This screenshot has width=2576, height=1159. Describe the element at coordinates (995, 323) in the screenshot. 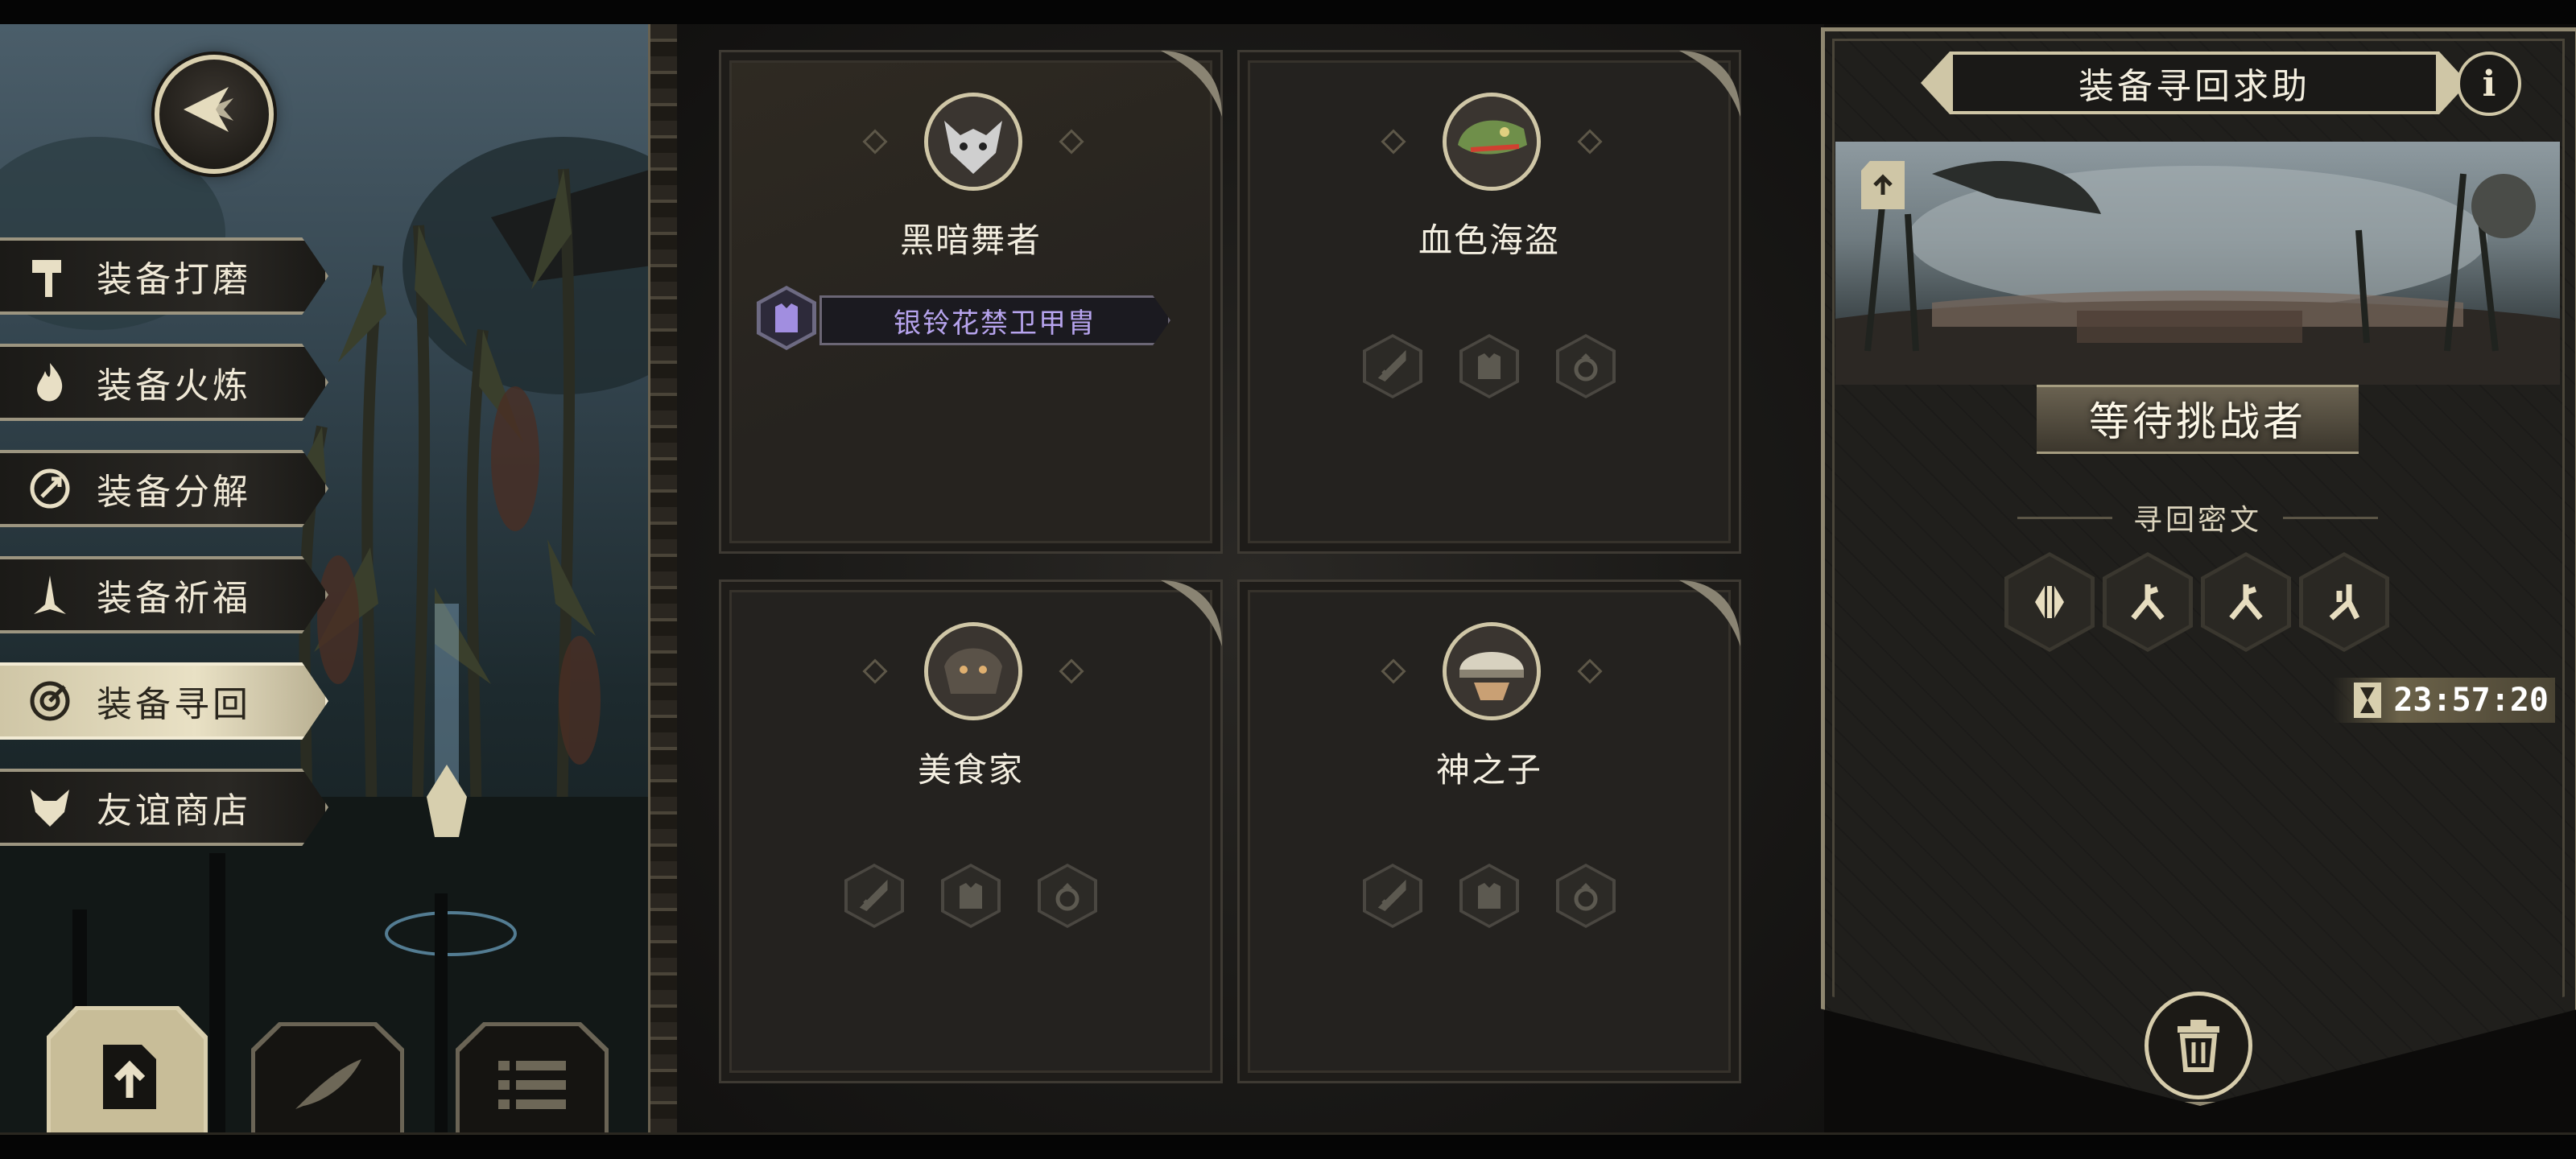

I see `equipped-item-name: 银铃花禁卫甲胄` at that location.